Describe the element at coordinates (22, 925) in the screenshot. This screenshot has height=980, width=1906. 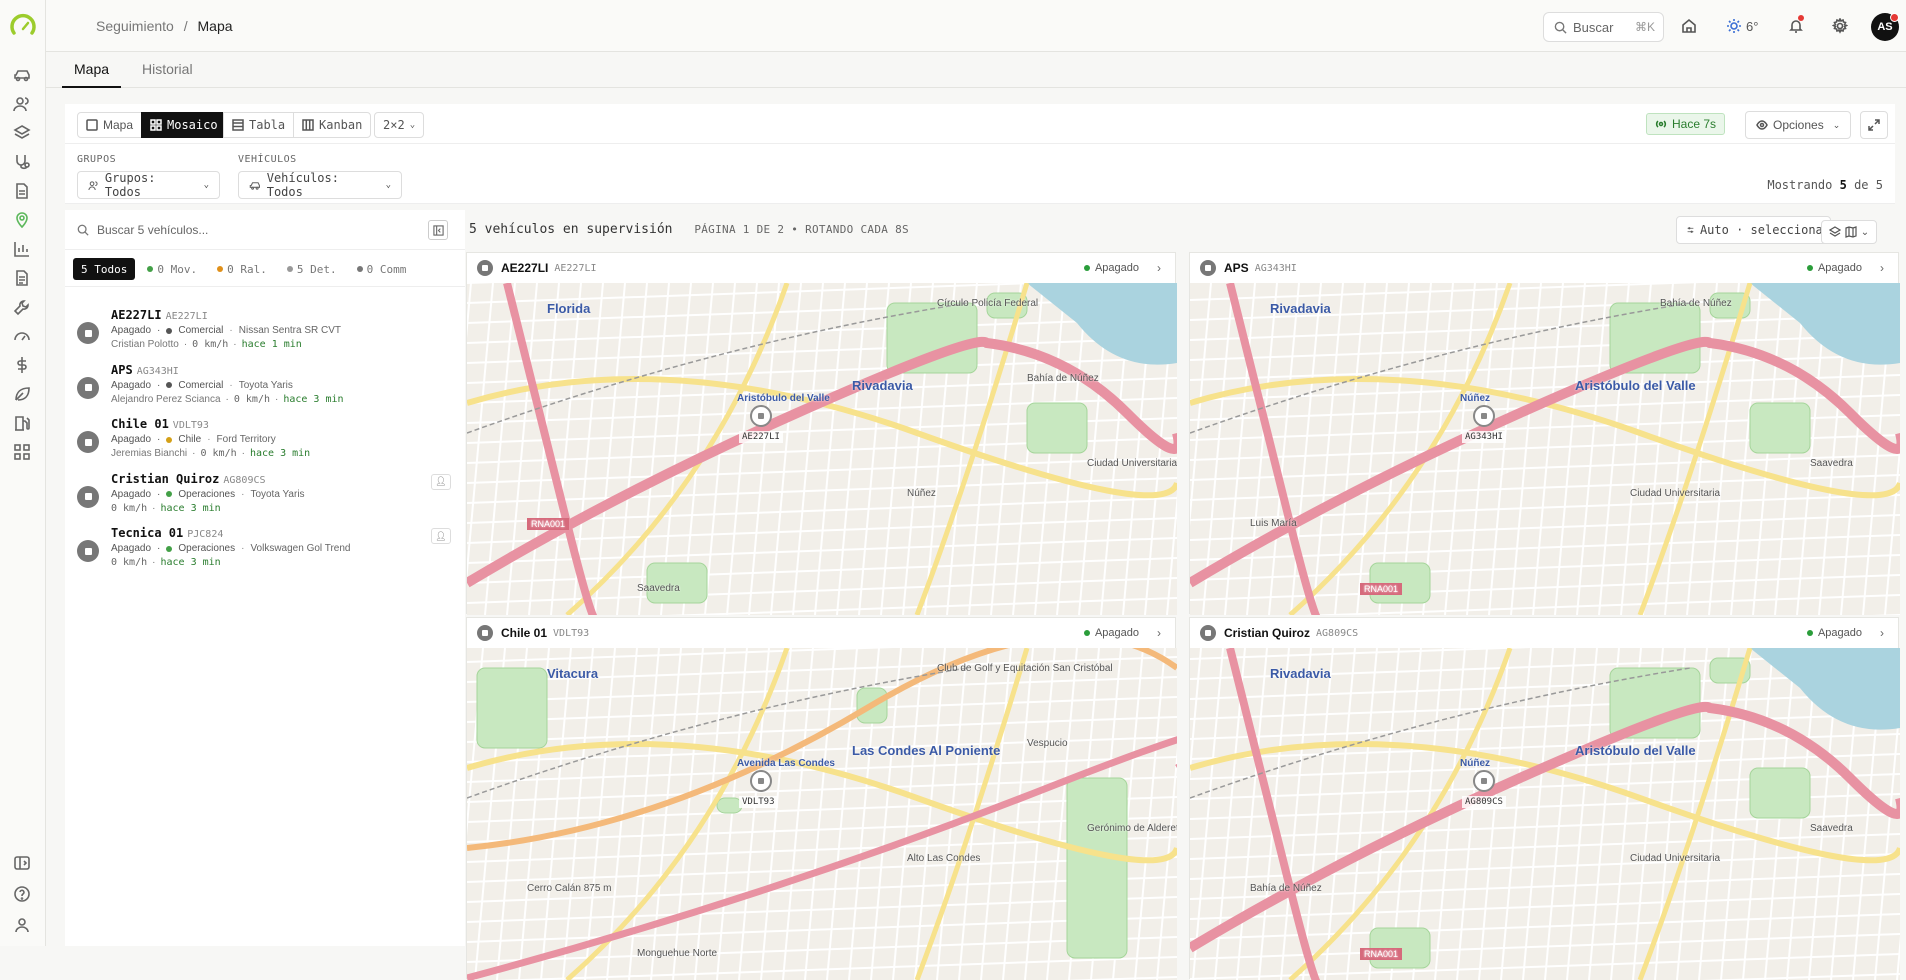
I see `profile-icon` at that location.